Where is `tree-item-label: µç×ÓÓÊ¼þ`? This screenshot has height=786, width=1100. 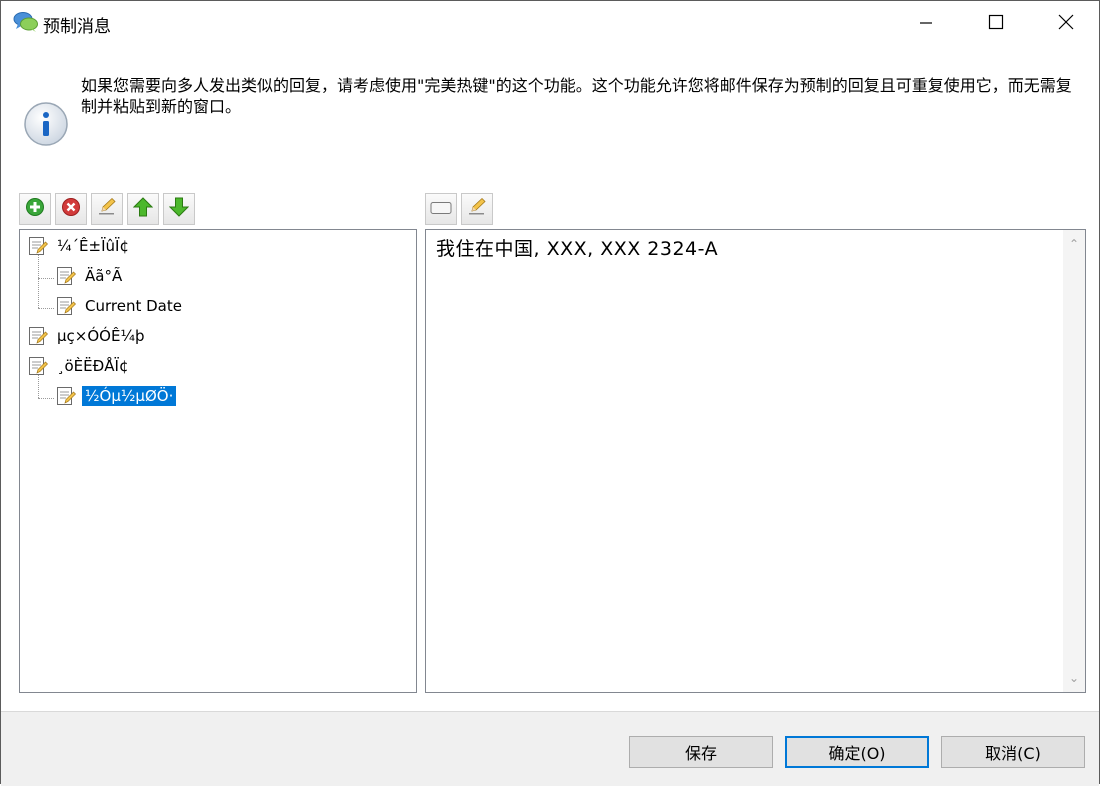
tree-item-label: µç×ÓÓÊ¼þ is located at coordinates (101, 336).